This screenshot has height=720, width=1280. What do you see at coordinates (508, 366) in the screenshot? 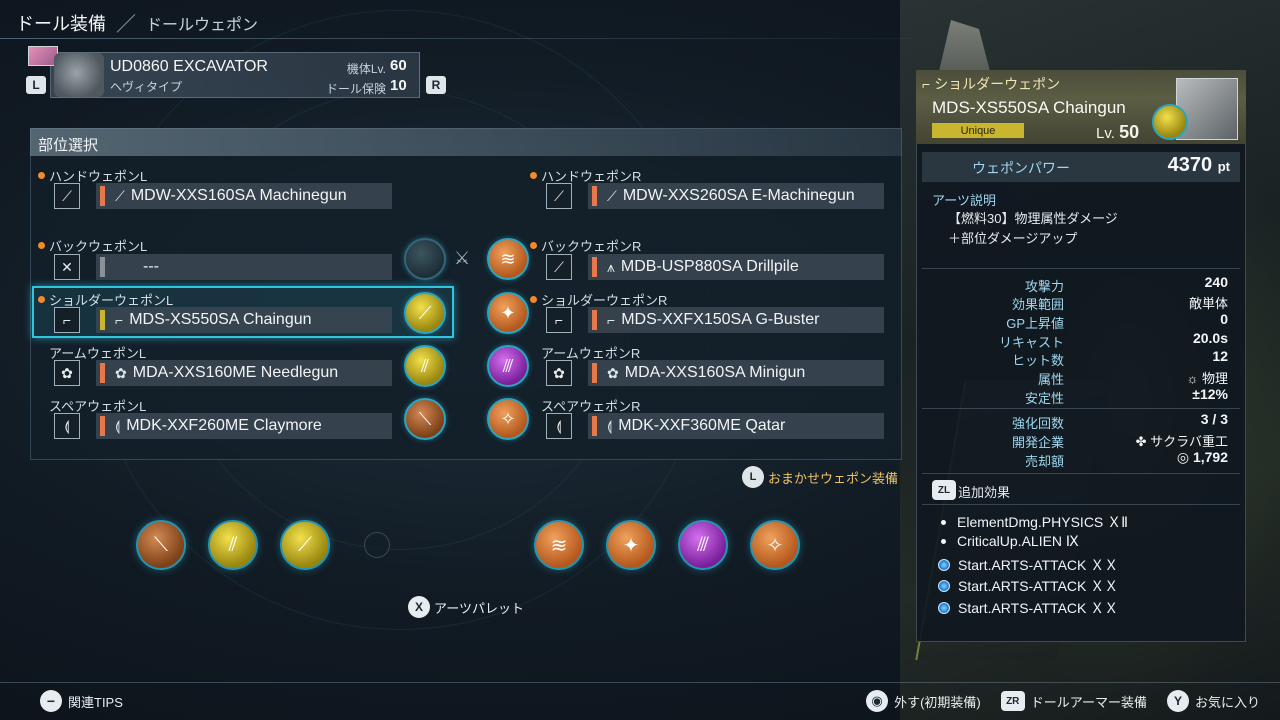
I see `arts-slot-arm-r: ⫻` at bounding box center [508, 366].